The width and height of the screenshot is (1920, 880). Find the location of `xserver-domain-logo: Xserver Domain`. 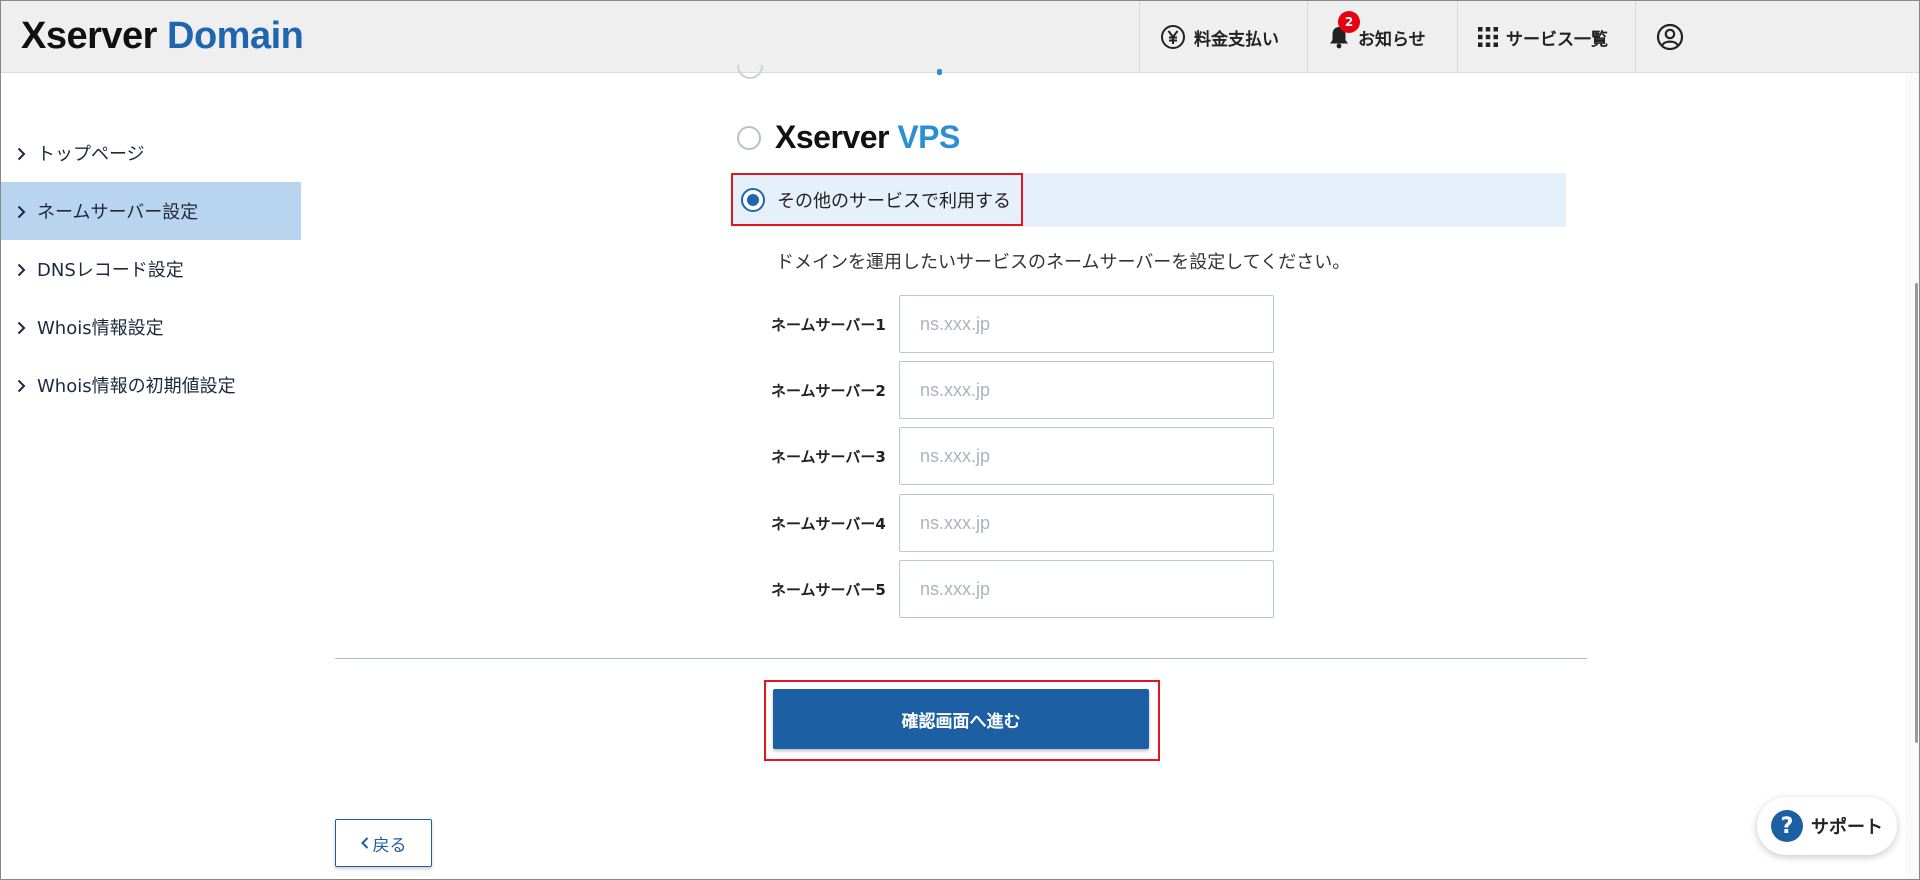

xserver-domain-logo: Xserver Domain is located at coordinates (162, 36).